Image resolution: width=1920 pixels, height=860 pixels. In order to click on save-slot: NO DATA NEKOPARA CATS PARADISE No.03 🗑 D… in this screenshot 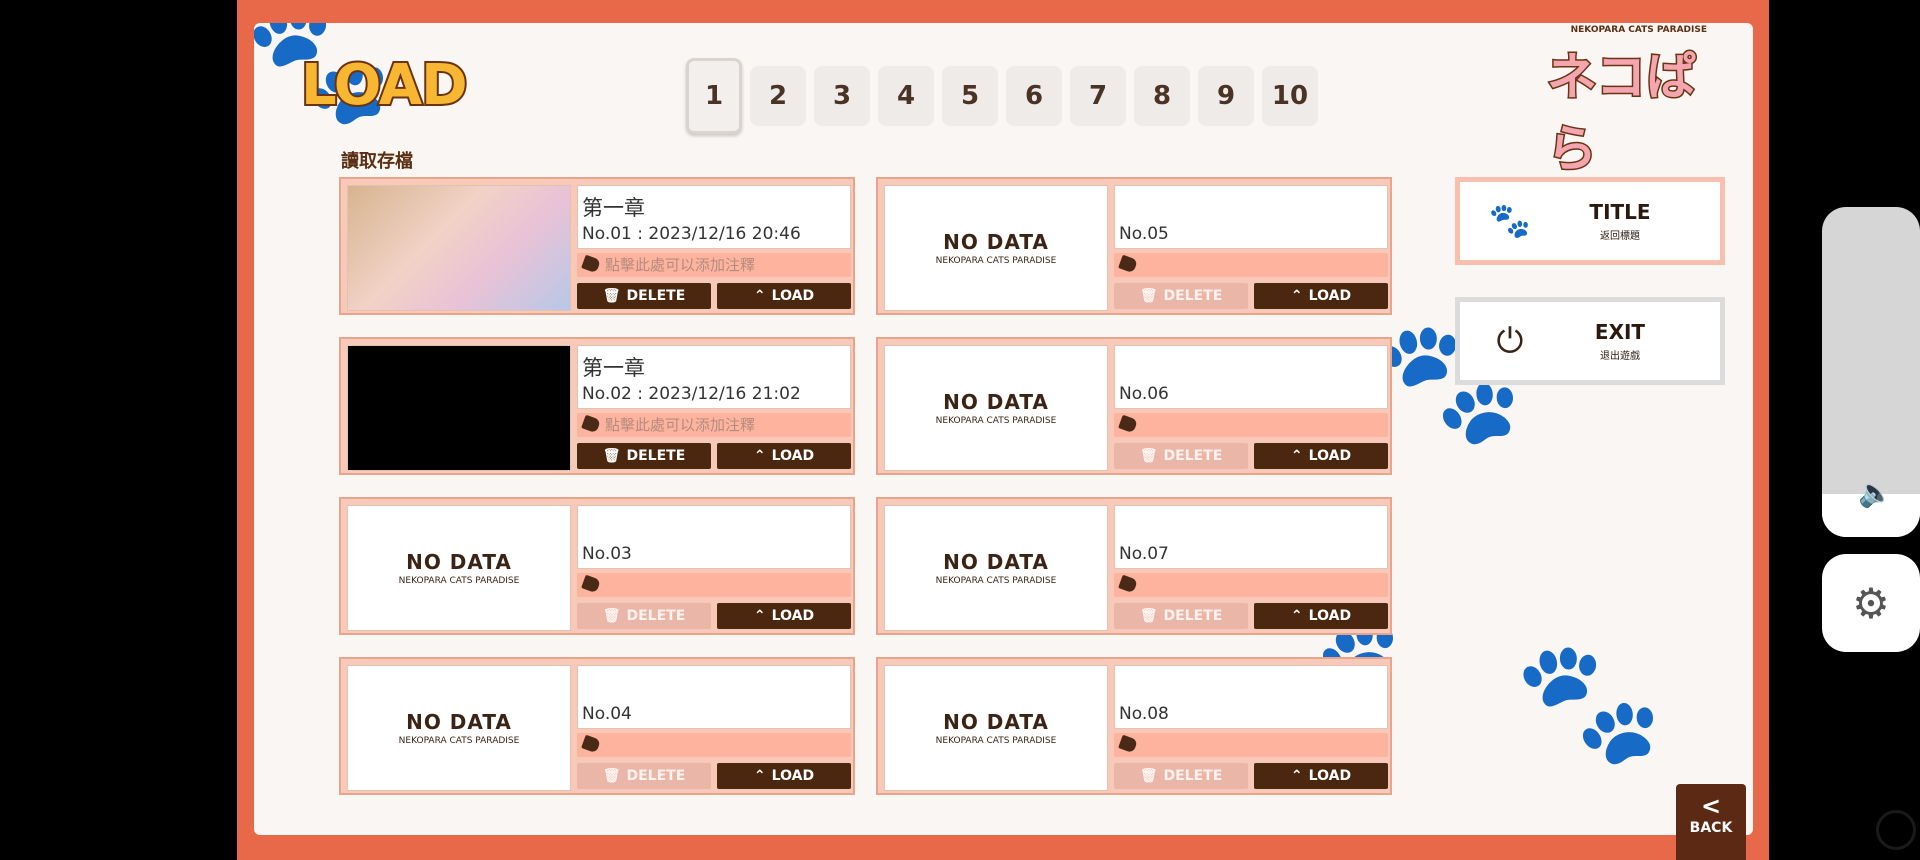, I will do `click(597, 566)`.